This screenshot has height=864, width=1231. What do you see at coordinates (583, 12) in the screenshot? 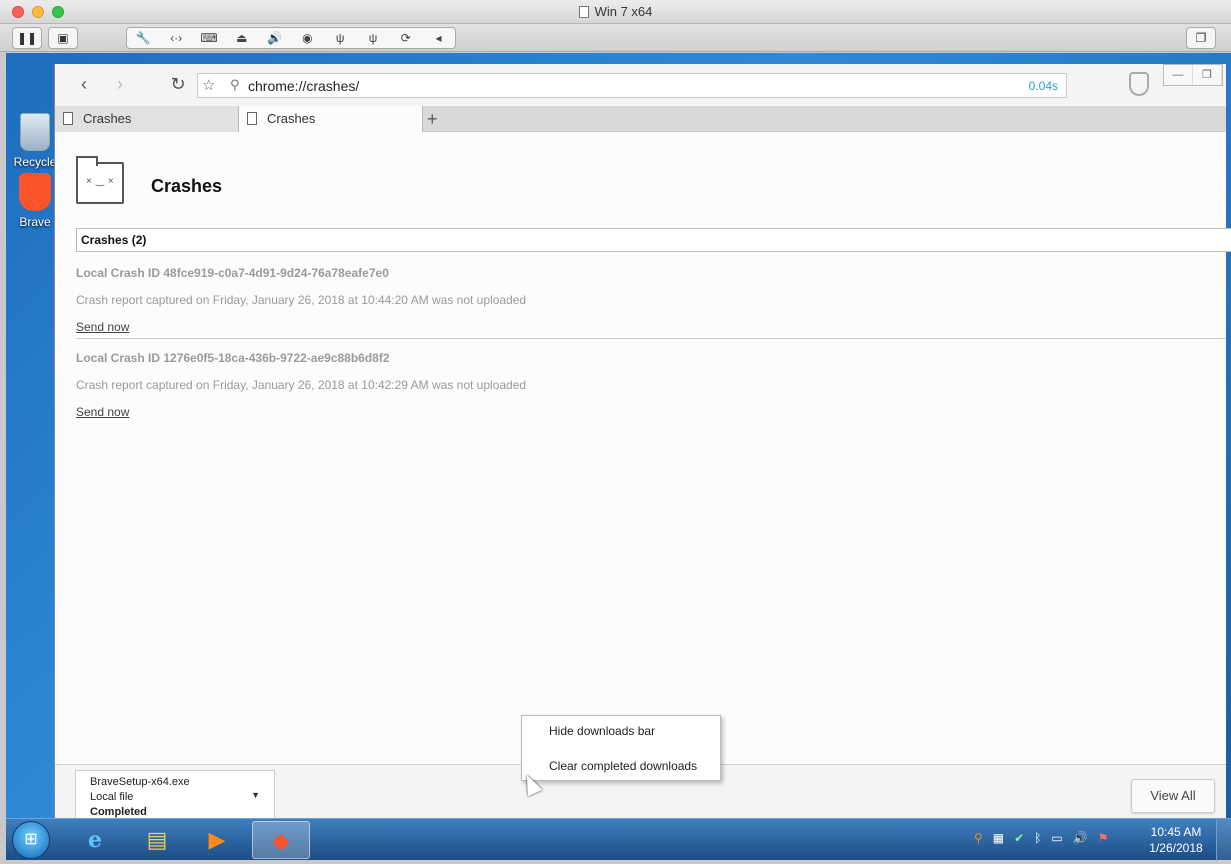
I see `vm-document-icon` at bounding box center [583, 12].